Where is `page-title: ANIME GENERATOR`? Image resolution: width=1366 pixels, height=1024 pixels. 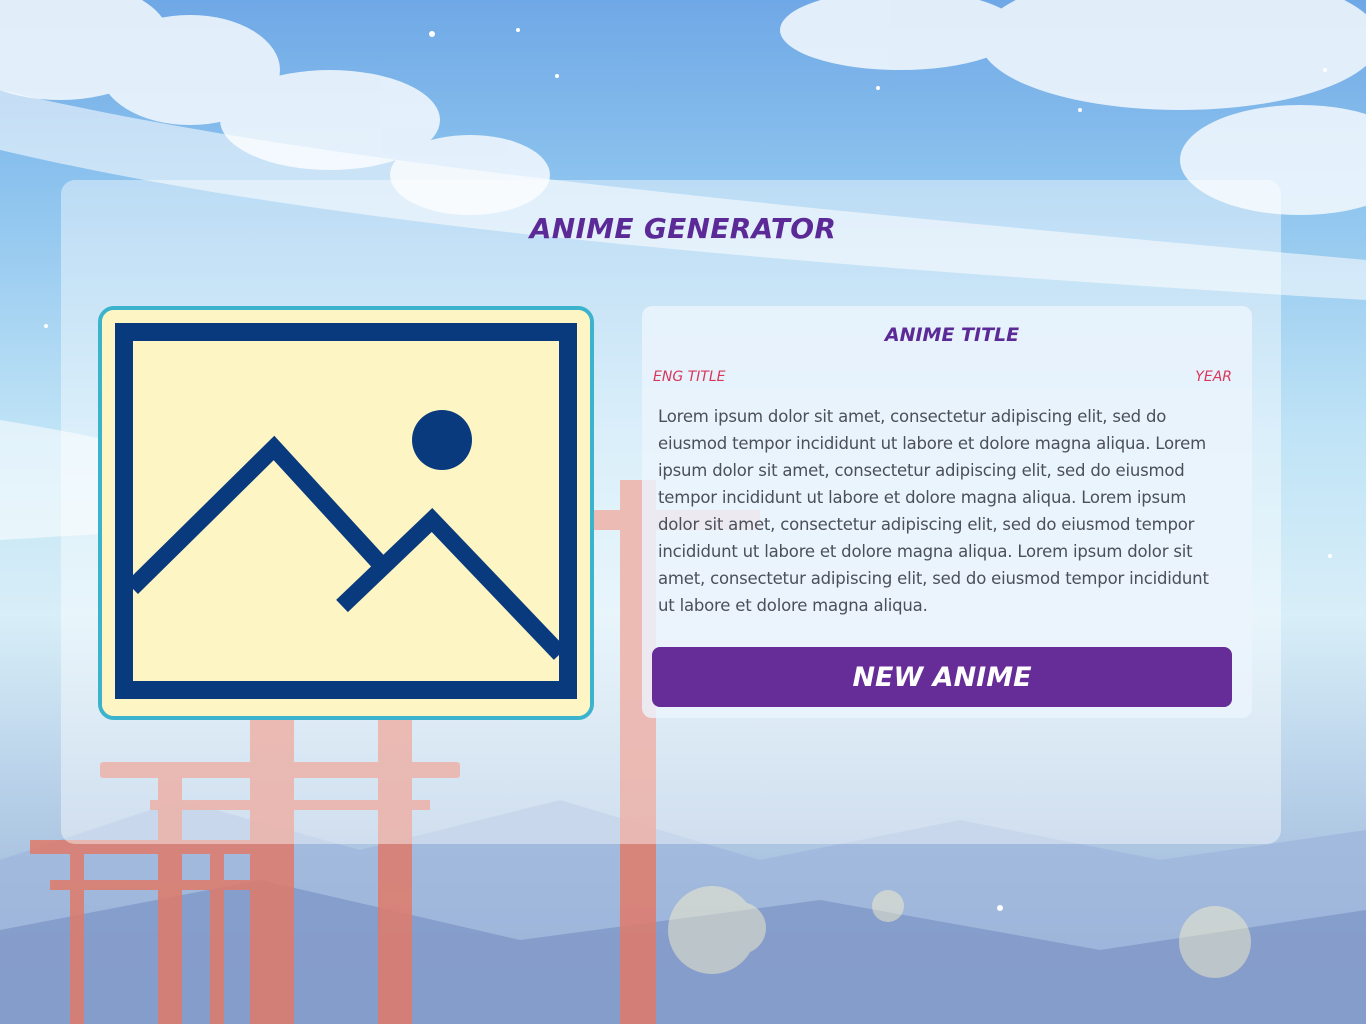
page-title: ANIME GENERATOR is located at coordinates (683, 228).